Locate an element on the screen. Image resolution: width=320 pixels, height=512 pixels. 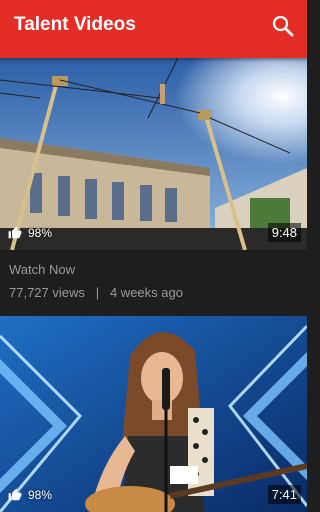
video-duration: 7:41 is located at coordinates (284, 494).